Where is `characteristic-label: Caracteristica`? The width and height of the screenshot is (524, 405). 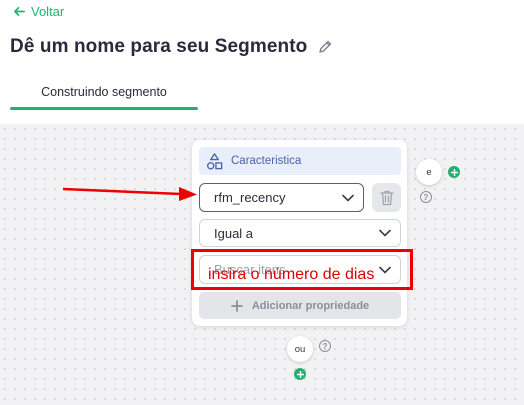 characteristic-label: Caracteristica is located at coordinates (266, 161).